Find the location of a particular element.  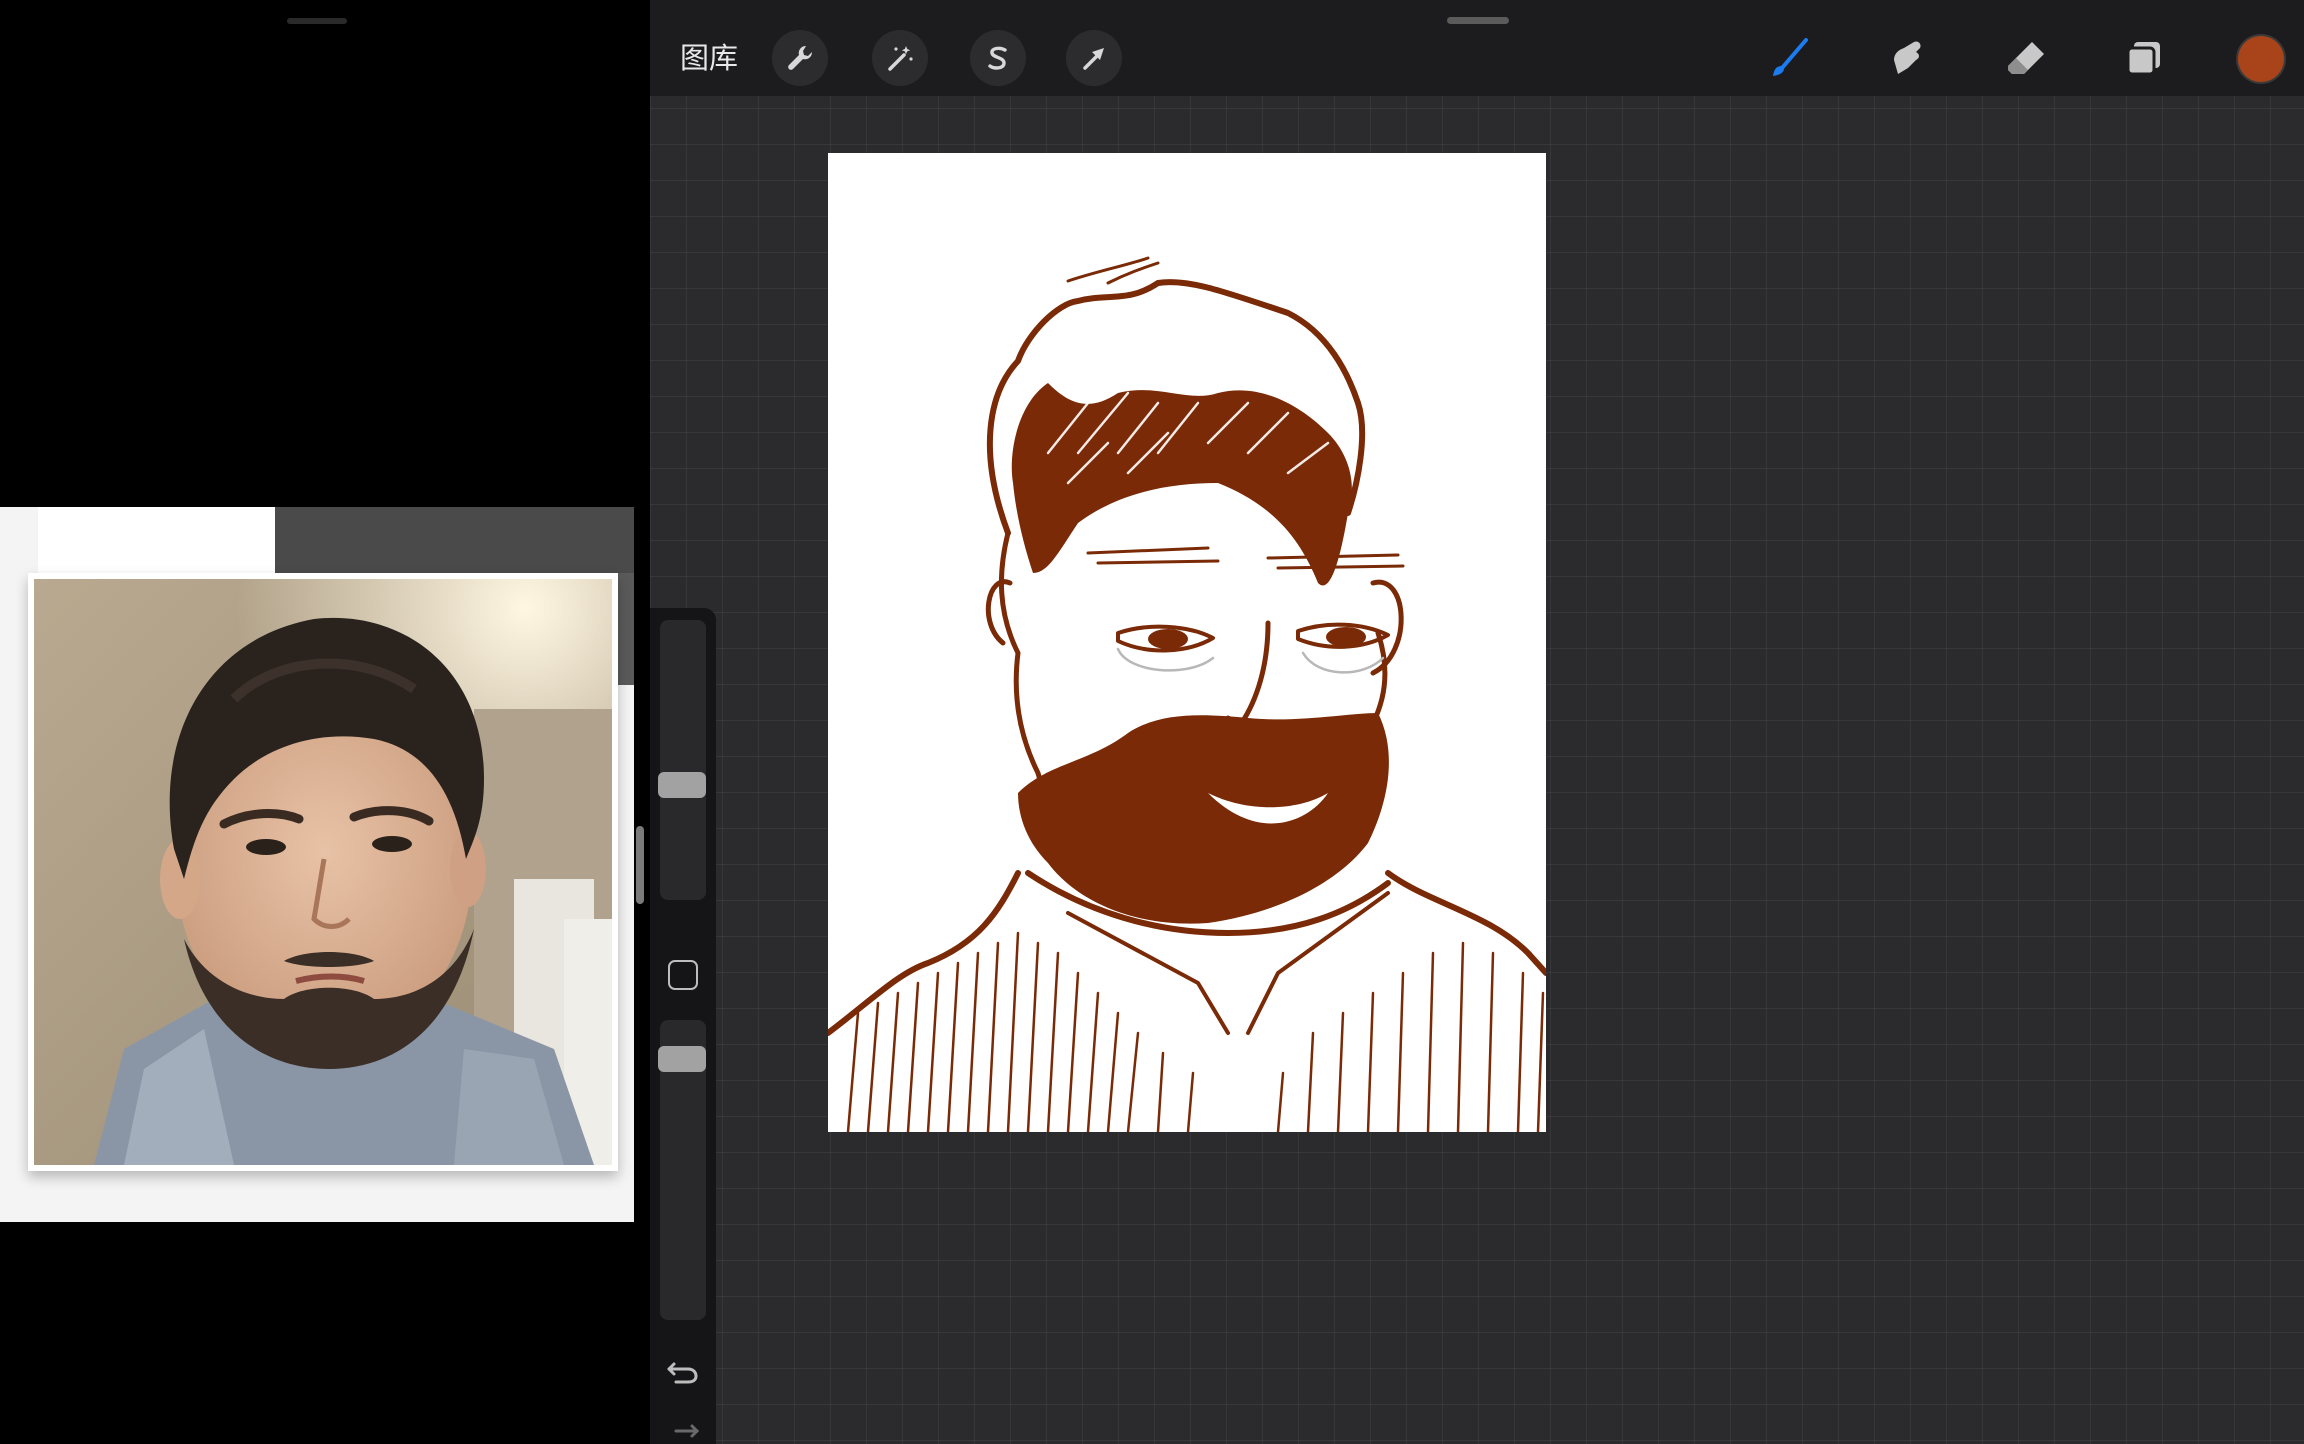

actions-button is located at coordinates (800, 58).